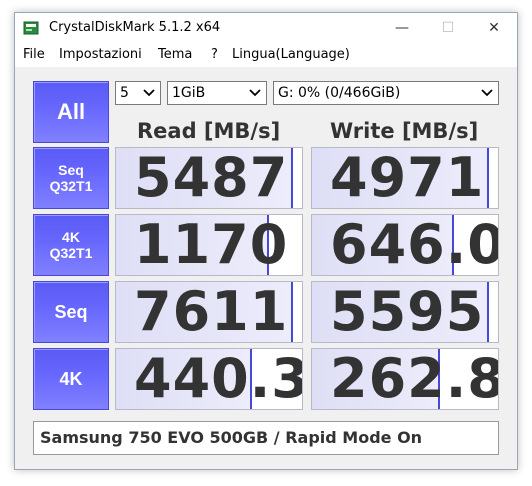  I want to click on title-bar: CrystalDiskMark 5.1.2 x64 — ☐ ✕, so click(266, 28).